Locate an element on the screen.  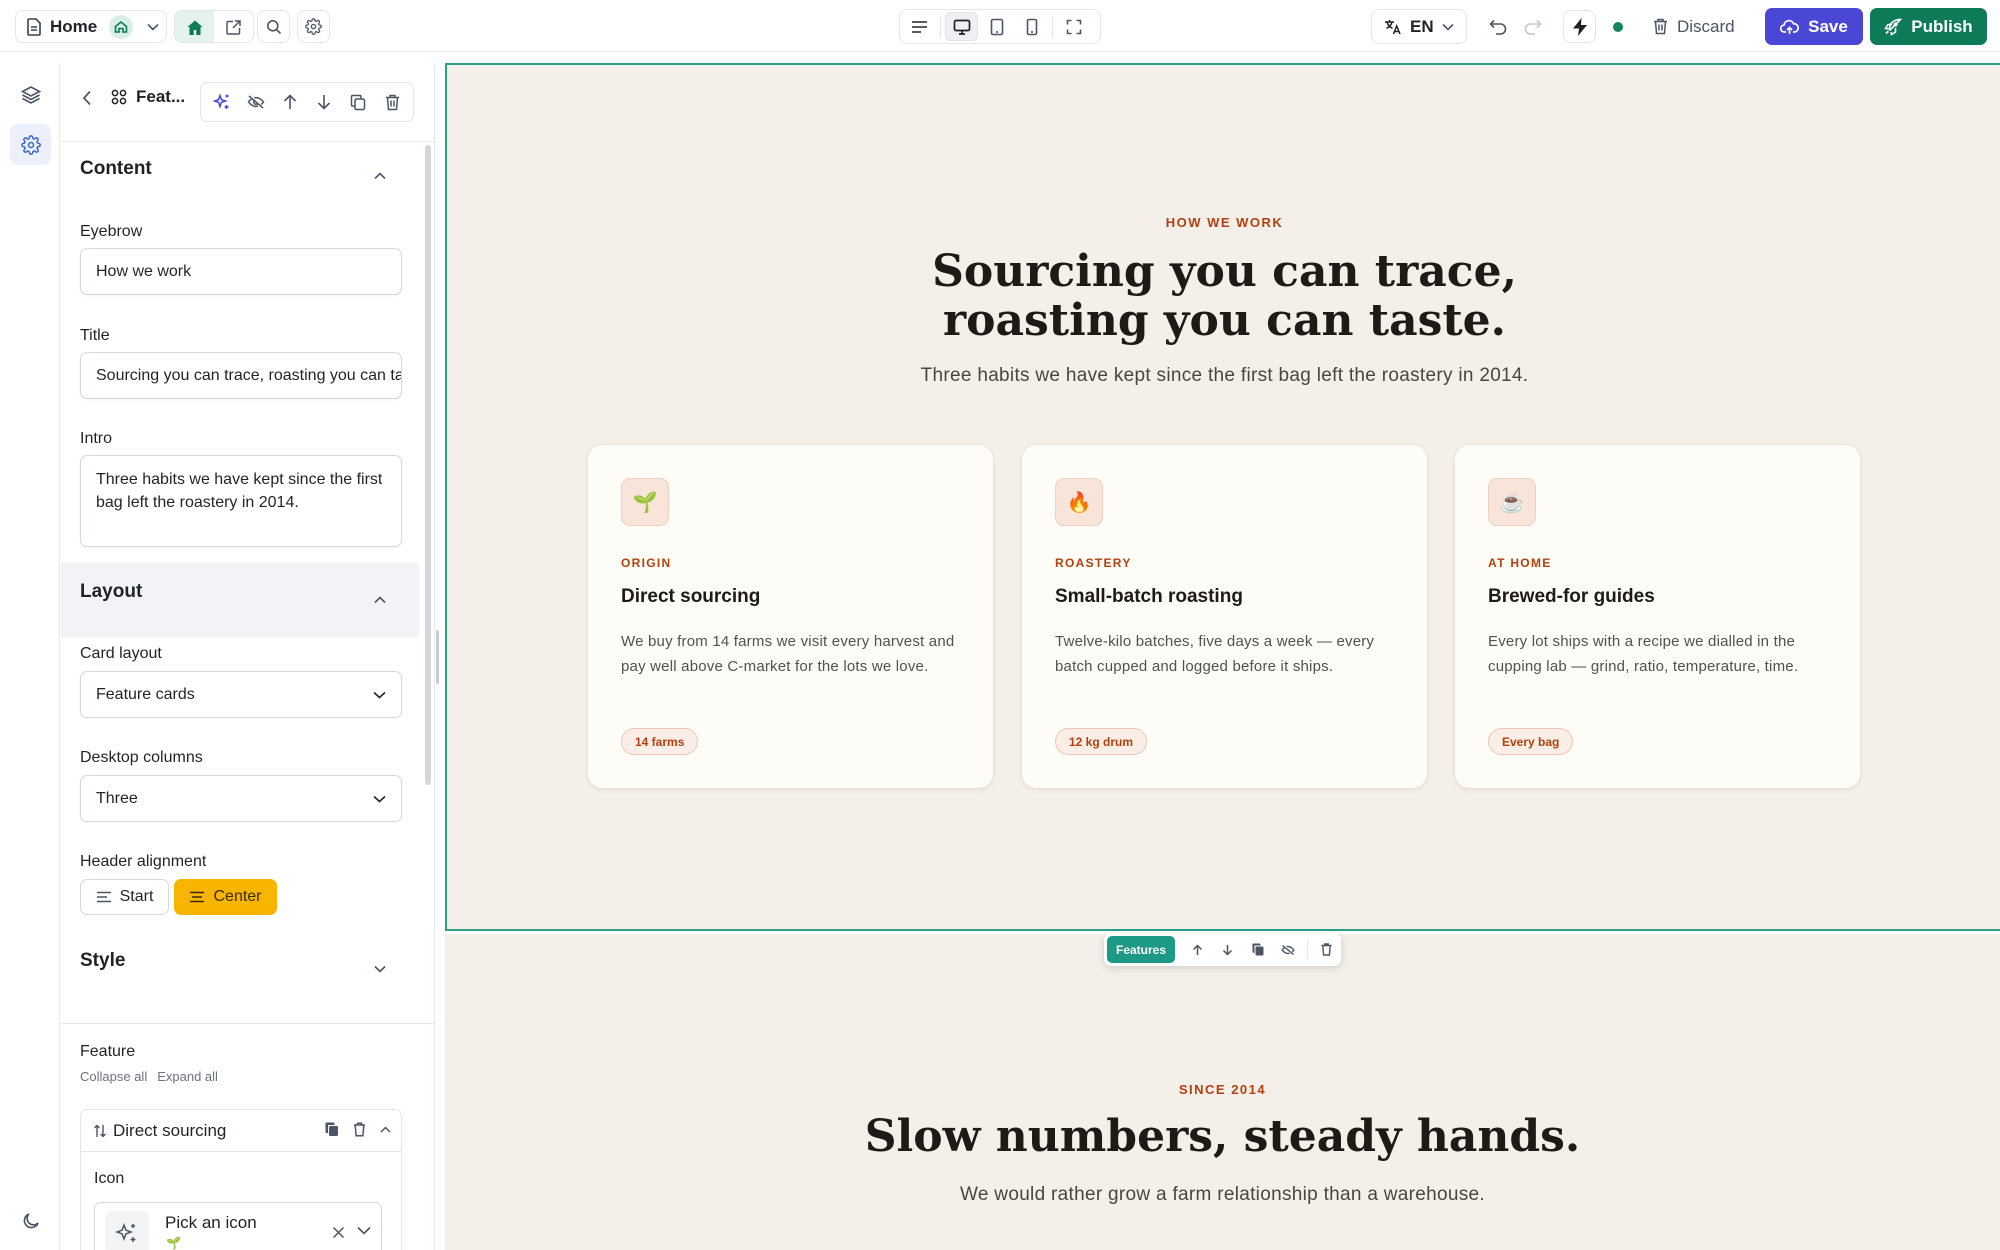
rocket-icon is located at coordinates (1893, 27).